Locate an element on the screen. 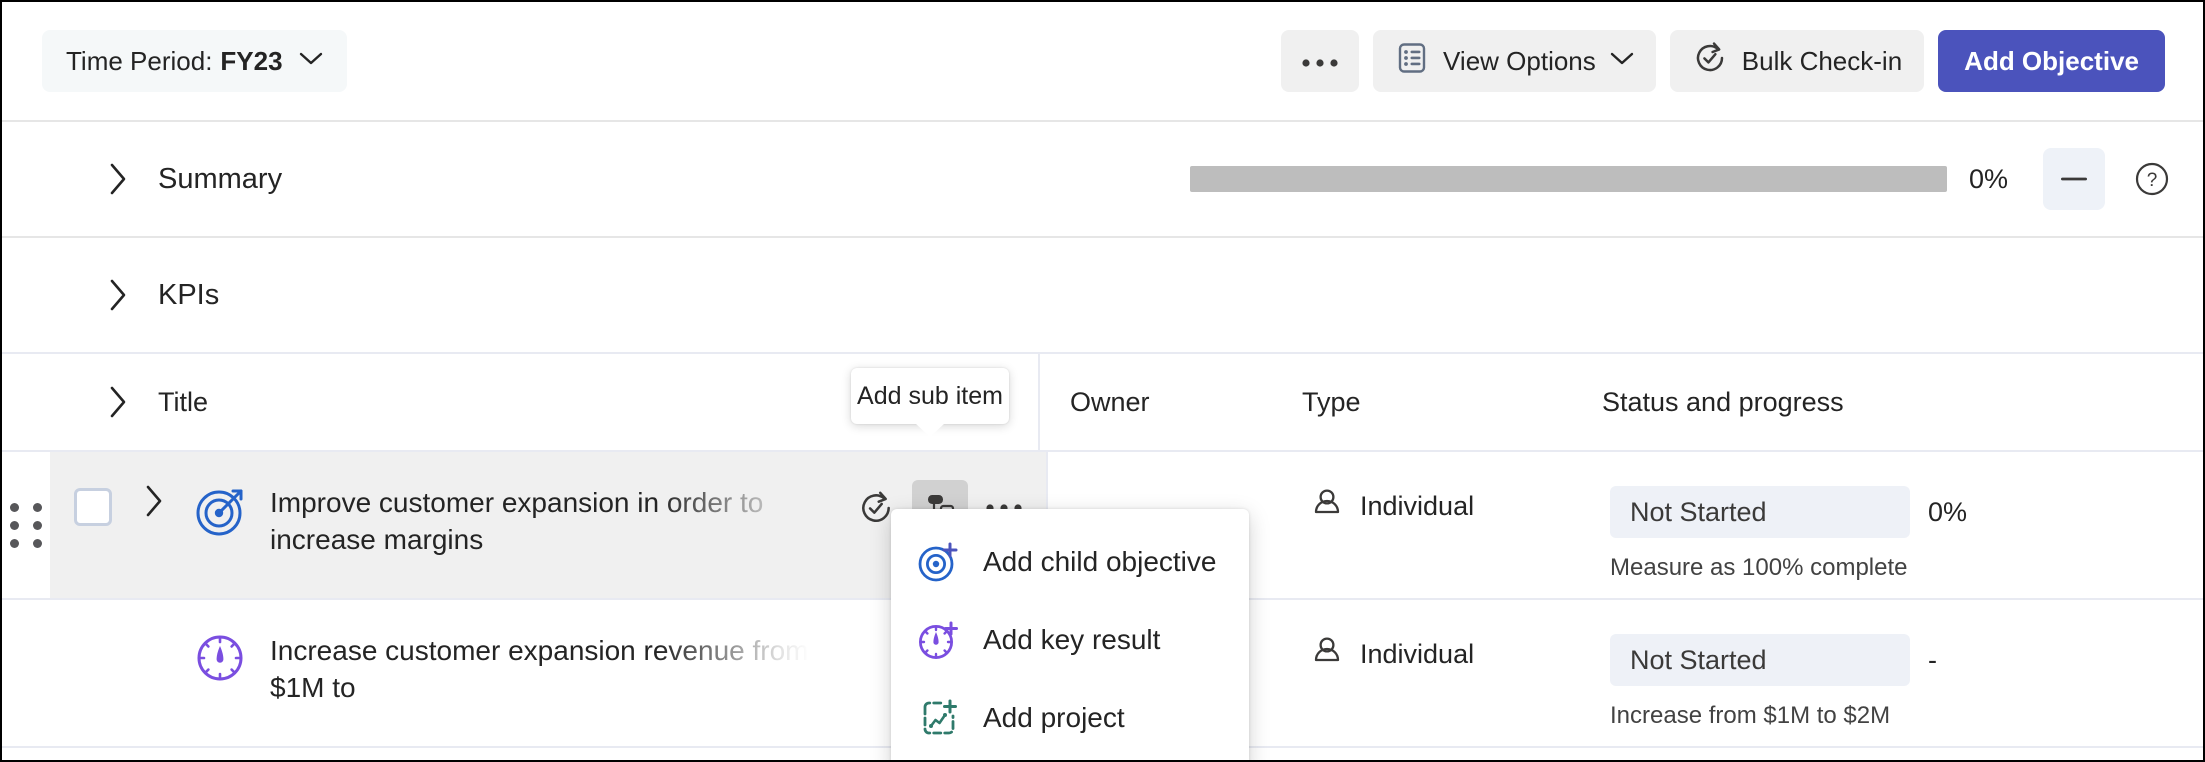  bulk-checkin-label: Bulk Check-in is located at coordinates (1822, 60).